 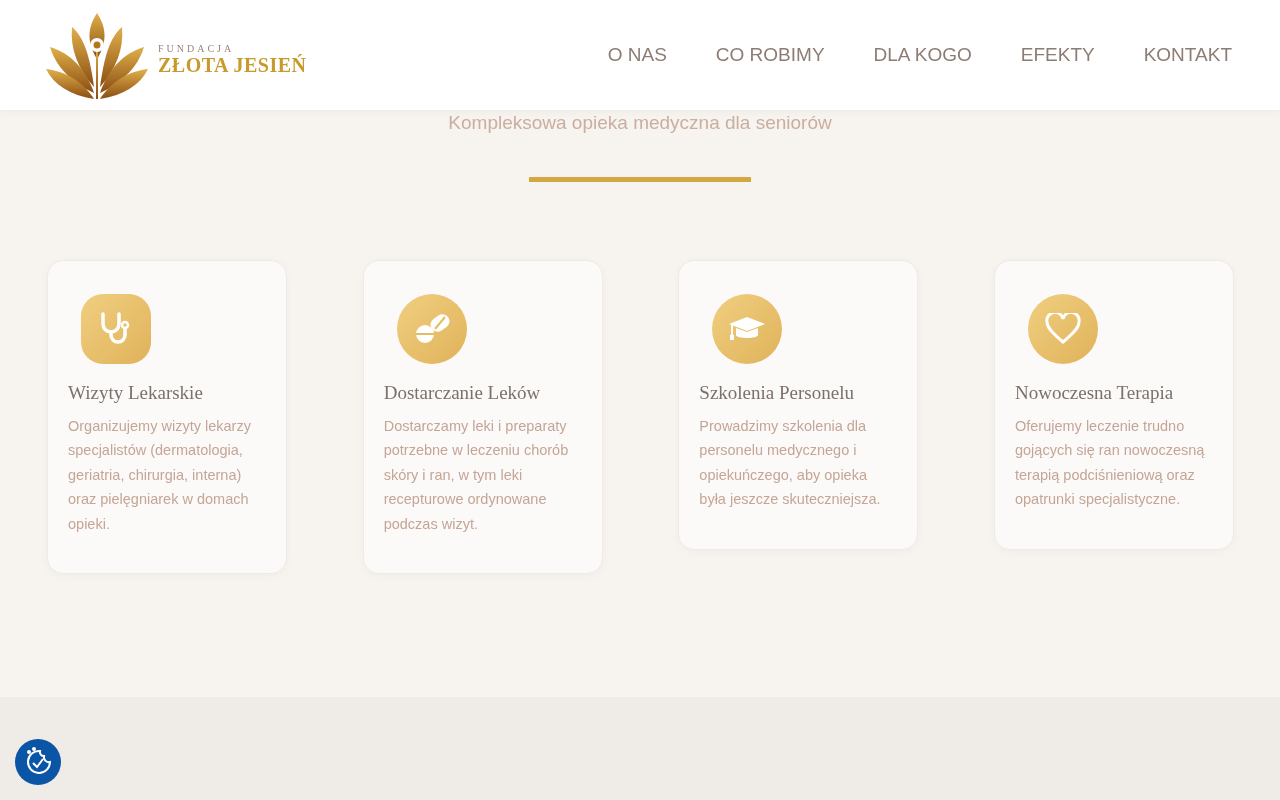 What do you see at coordinates (1187, 55) in the screenshot?
I see `nav-link: KONTAKT` at bounding box center [1187, 55].